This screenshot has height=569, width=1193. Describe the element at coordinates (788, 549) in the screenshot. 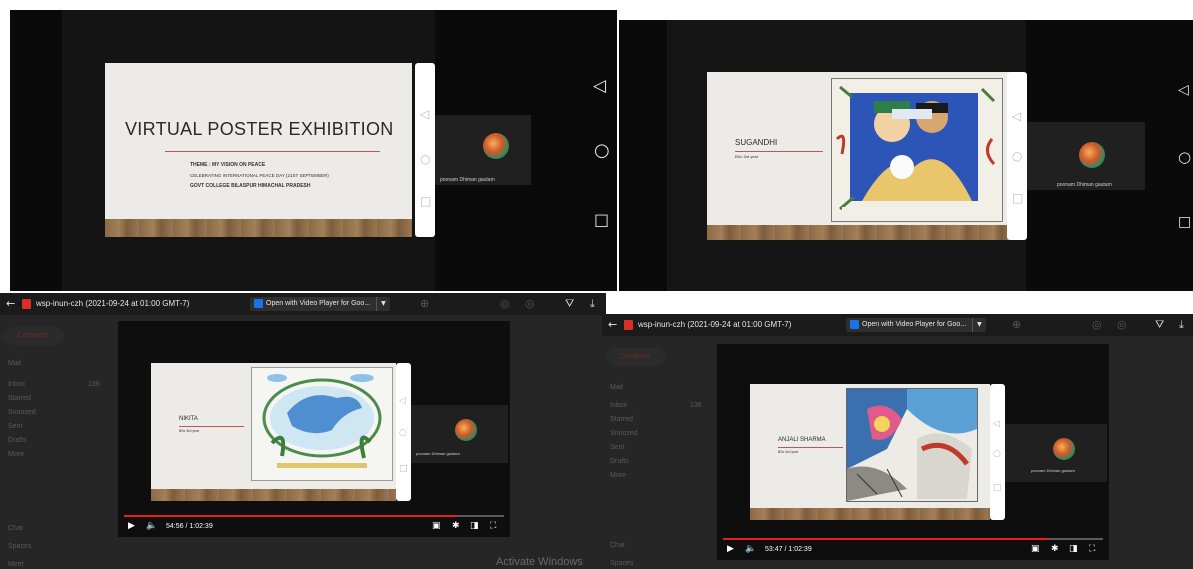

I see `video-time: 53:47 / 1:02:39` at that location.